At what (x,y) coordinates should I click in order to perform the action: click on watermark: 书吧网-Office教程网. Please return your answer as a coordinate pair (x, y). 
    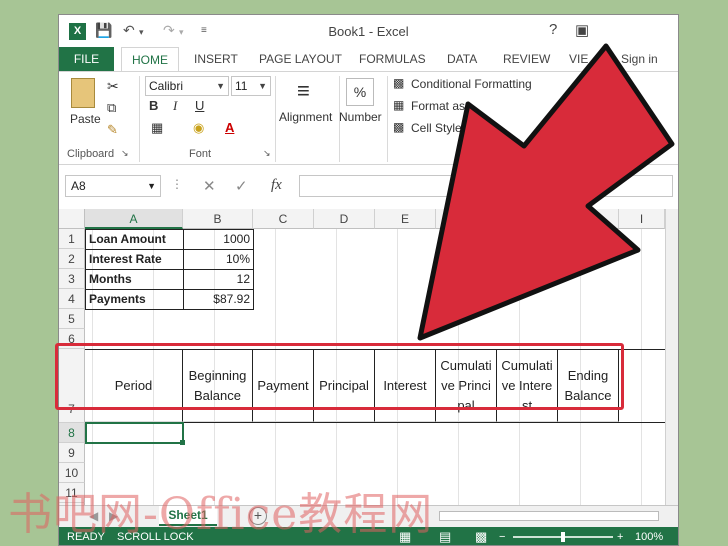
    Looking at the image, I should click on (221, 514).